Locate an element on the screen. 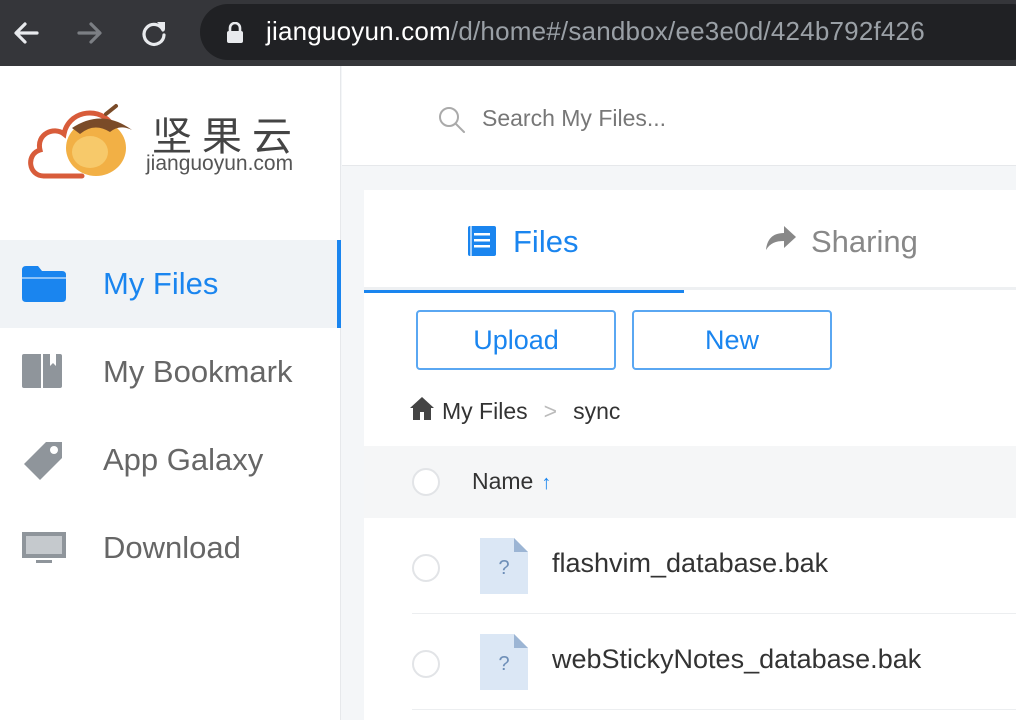 The height and width of the screenshot is (720, 1016). search-bar is located at coordinates (679, 116).